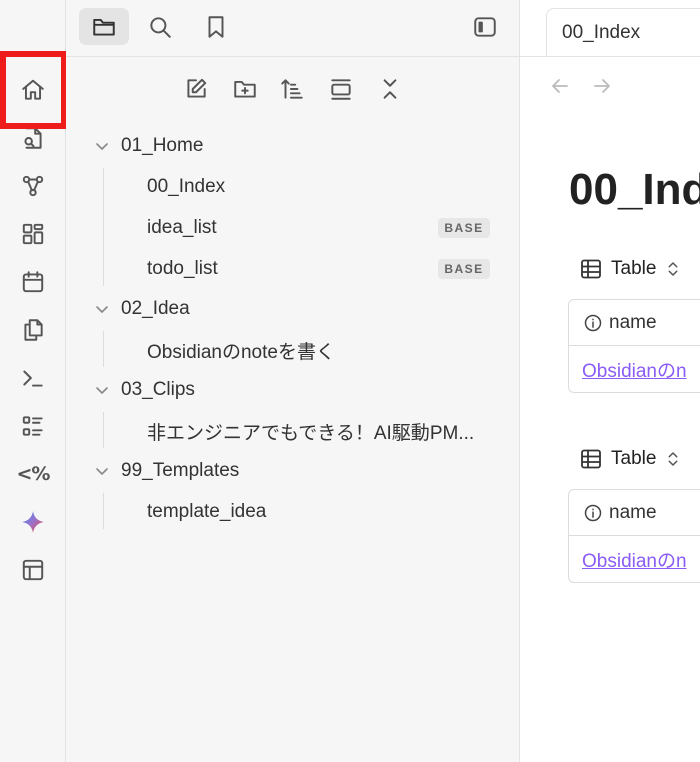  What do you see at coordinates (602, 86) in the screenshot?
I see `forward-arrow-icon` at bounding box center [602, 86].